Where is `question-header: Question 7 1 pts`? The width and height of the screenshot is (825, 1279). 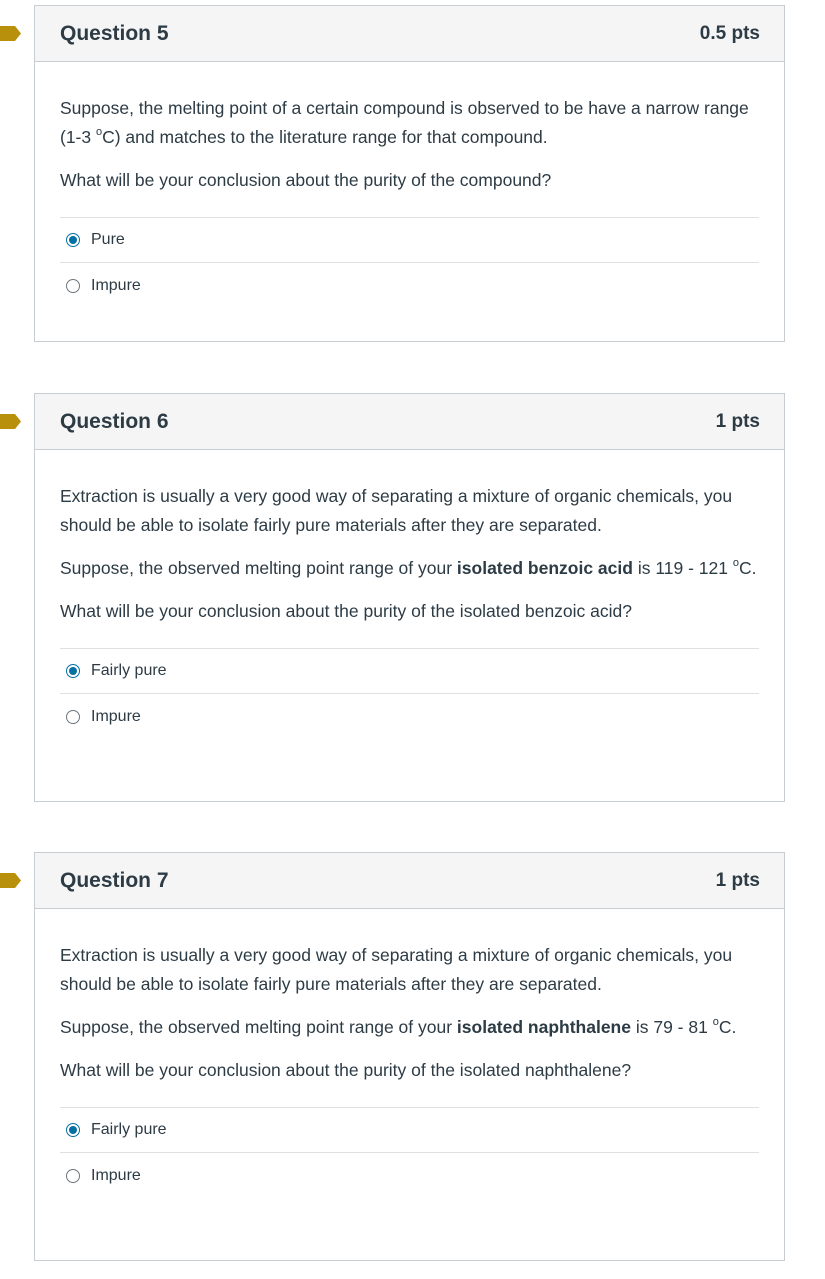
question-header: Question 7 1 pts is located at coordinates (409, 881).